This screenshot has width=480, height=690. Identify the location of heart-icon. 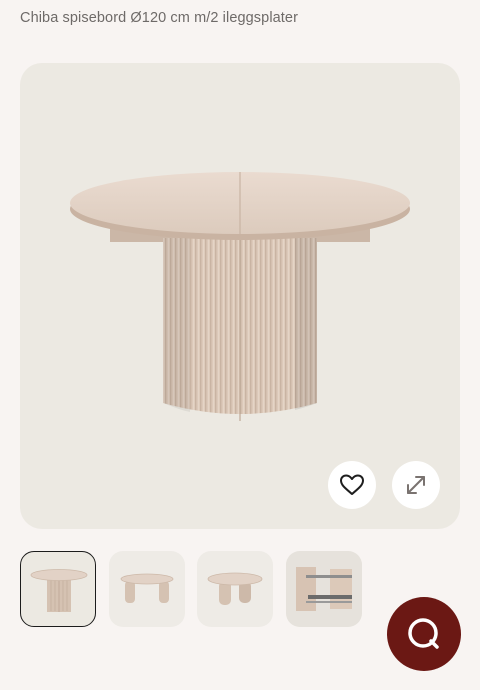
(352, 484).